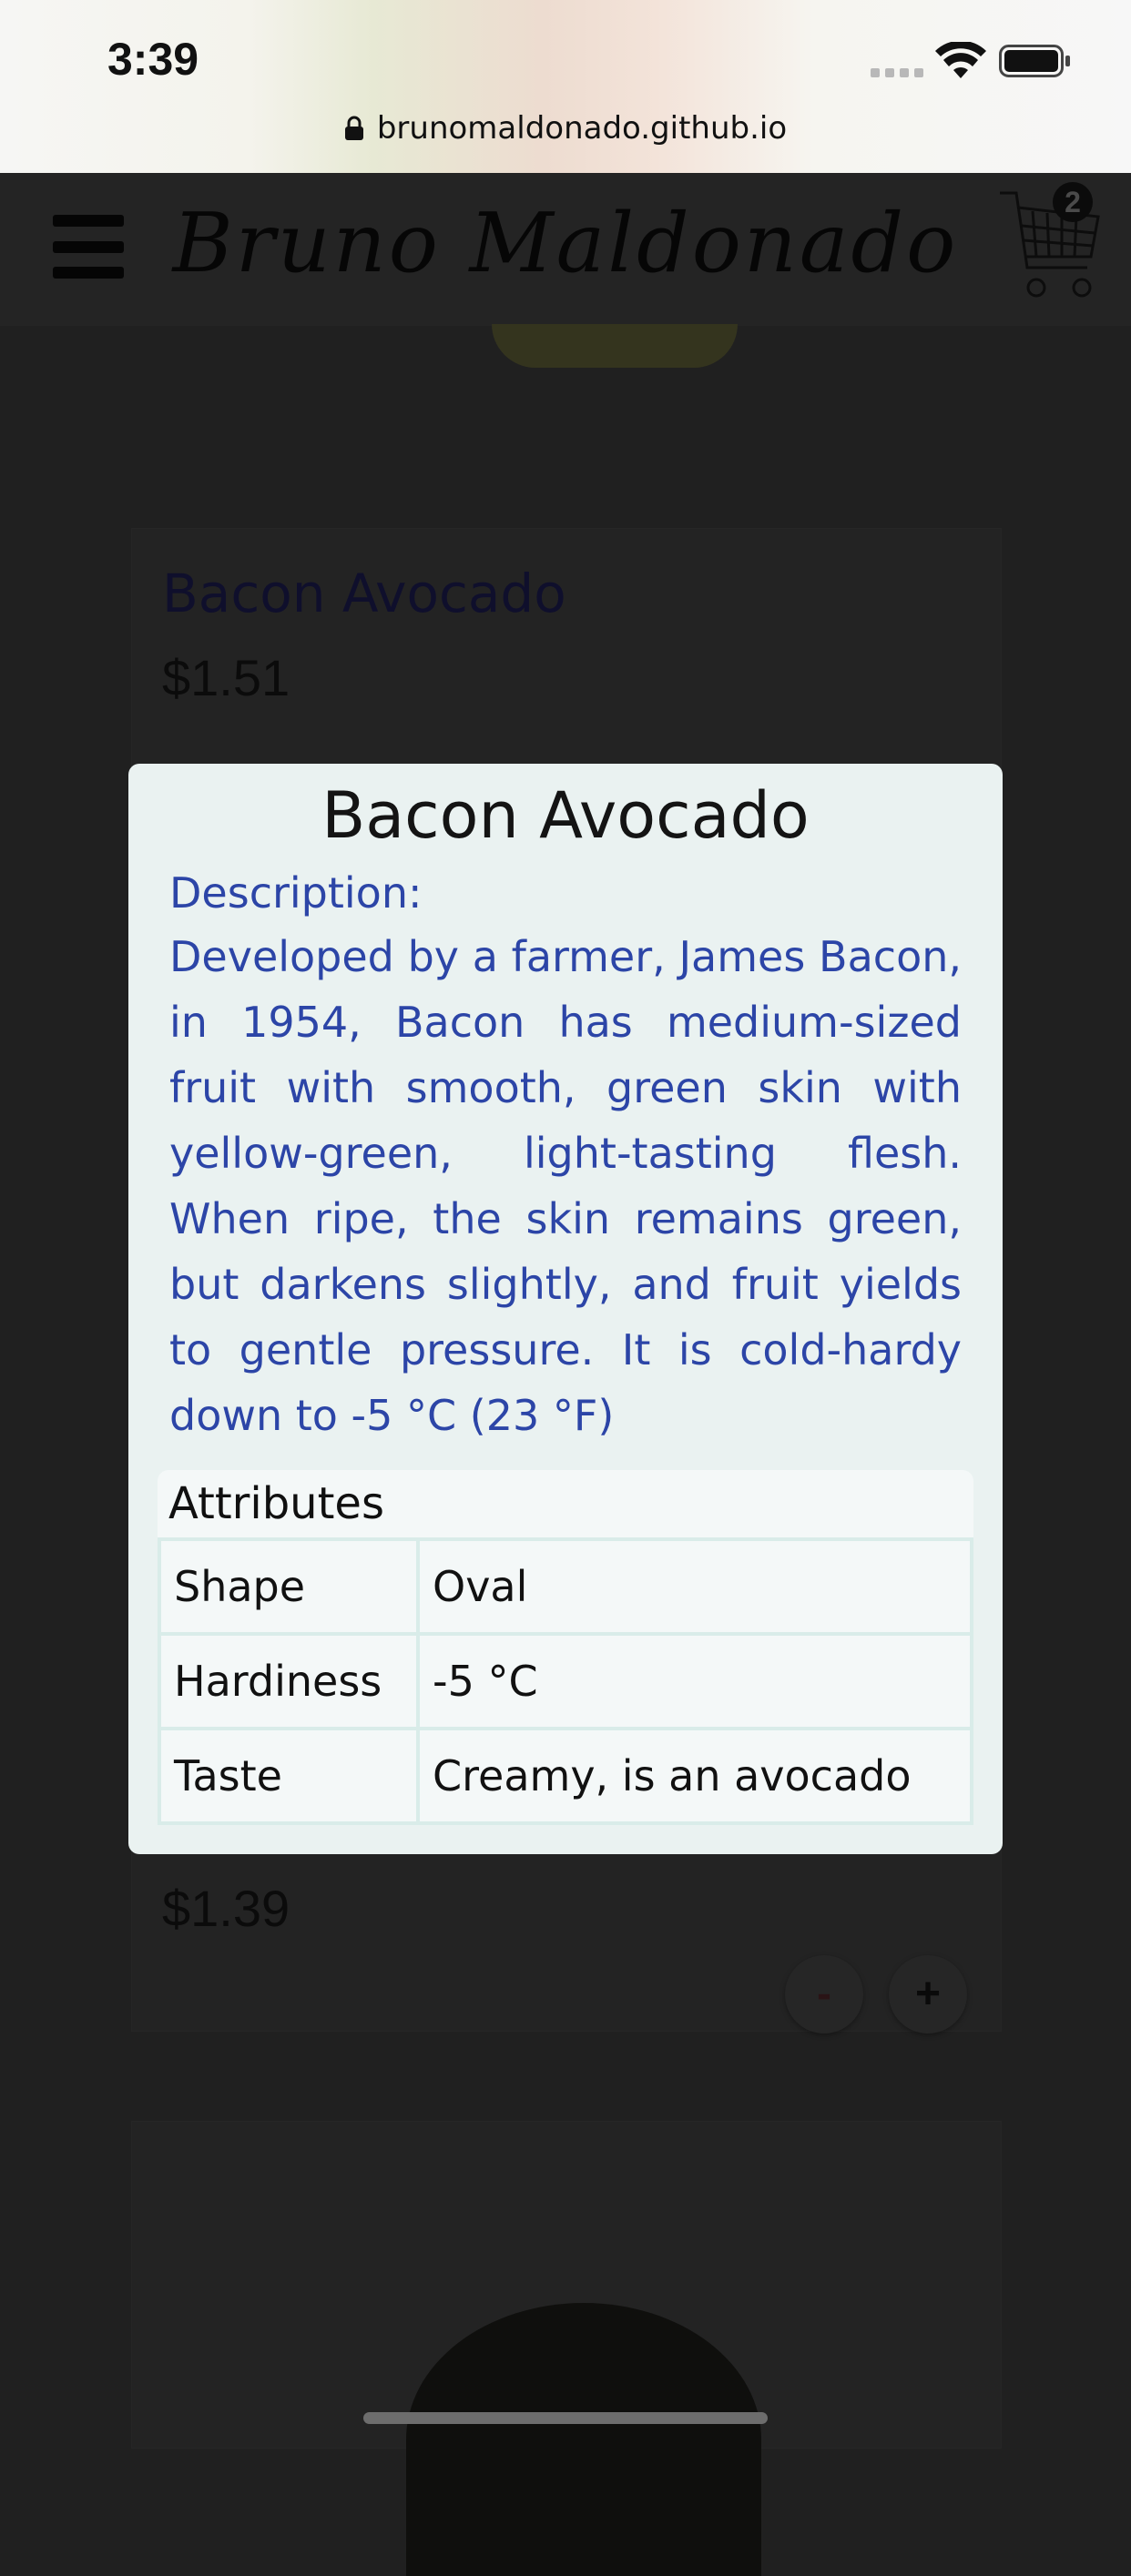  What do you see at coordinates (695, 1586) in the screenshot?
I see `attribute-value: Oval` at bounding box center [695, 1586].